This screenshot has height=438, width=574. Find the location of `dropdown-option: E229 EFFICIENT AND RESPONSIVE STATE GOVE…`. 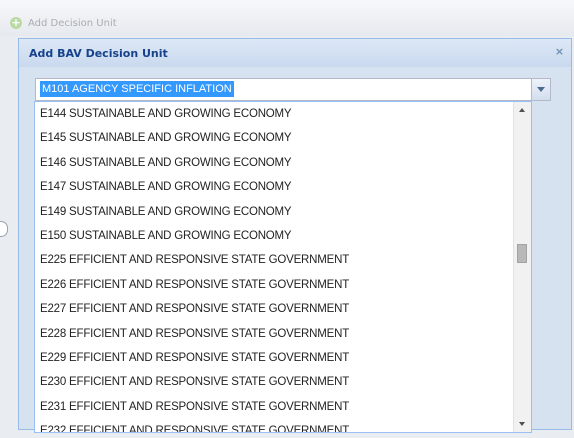

dropdown-option: E229 EFFICIENT AND RESPONSIVE STATE GOVE… is located at coordinates (274, 358).